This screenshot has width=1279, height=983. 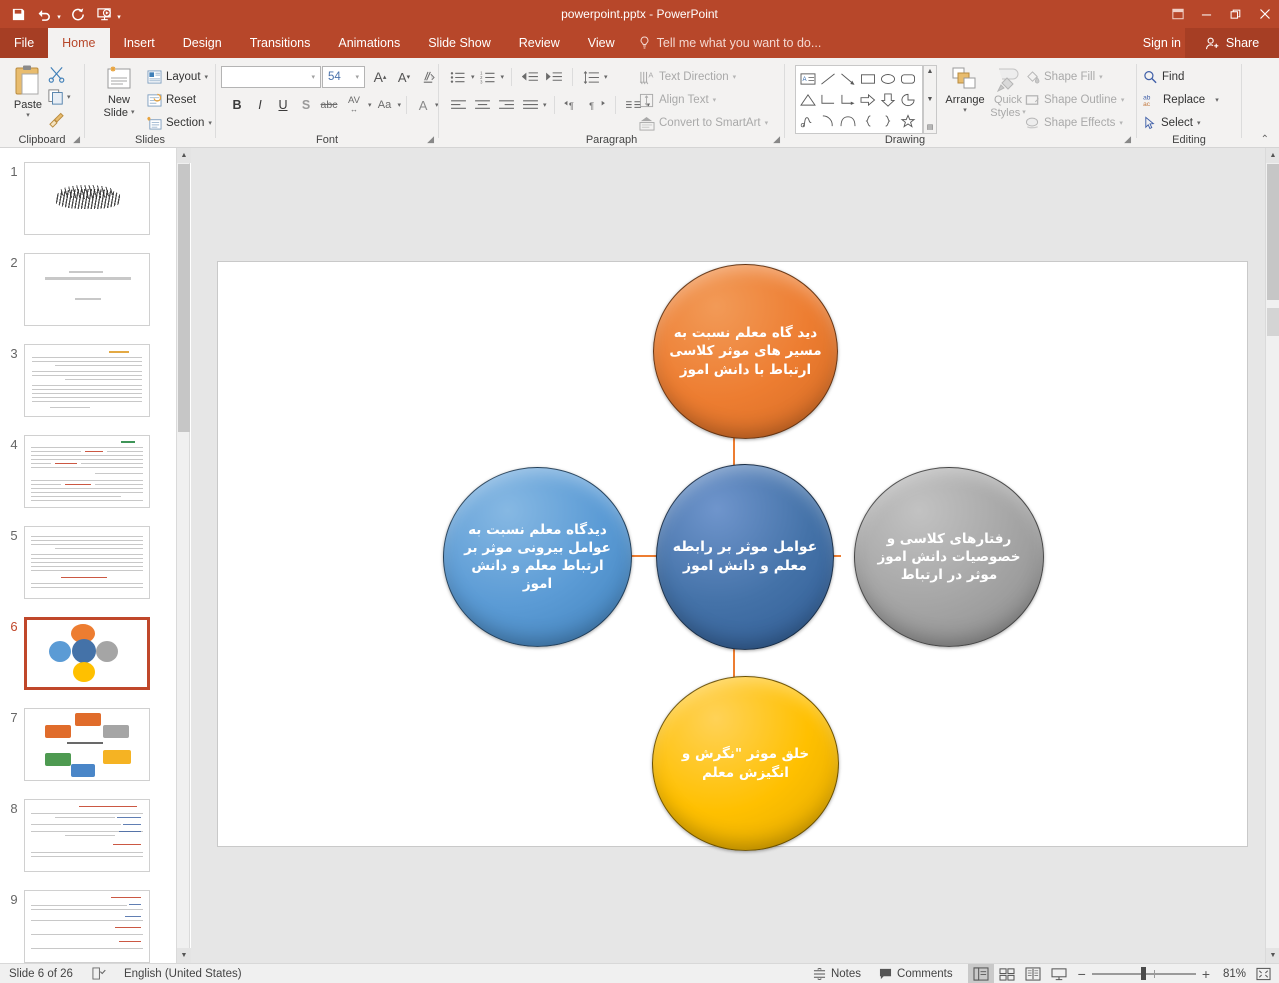 What do you see at coordinates (597, 105) in the screenshot?
I see `rtl-text-direction-button: ¶` at bounding box center [597, 105].